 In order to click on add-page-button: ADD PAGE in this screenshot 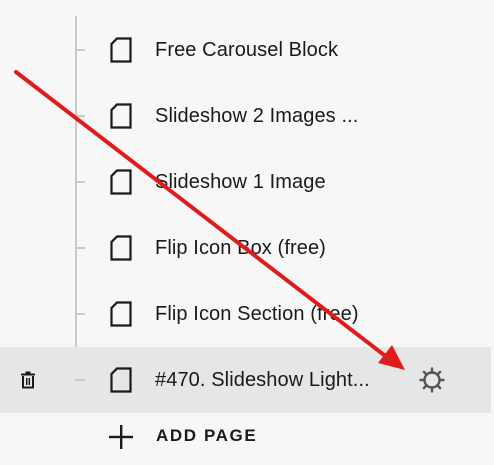, I will do `click(188, 436)`.